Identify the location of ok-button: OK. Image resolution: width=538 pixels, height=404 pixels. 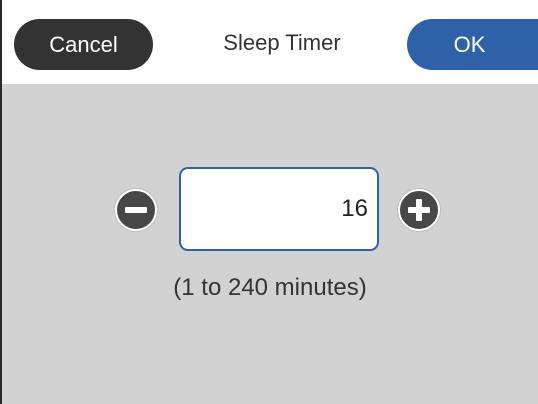
(472, 44).